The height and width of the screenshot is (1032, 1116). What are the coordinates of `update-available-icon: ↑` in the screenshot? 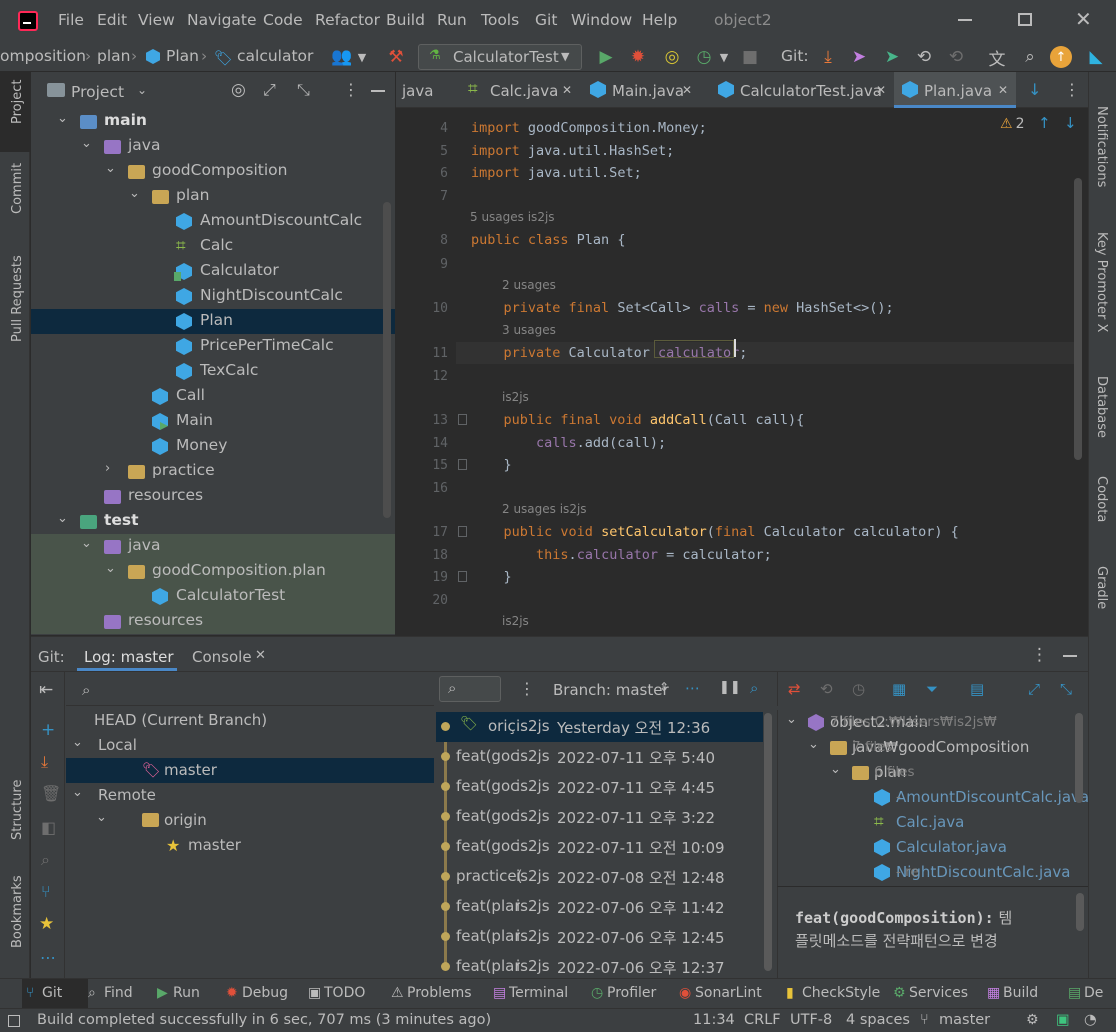 It's located at (1061, 57).